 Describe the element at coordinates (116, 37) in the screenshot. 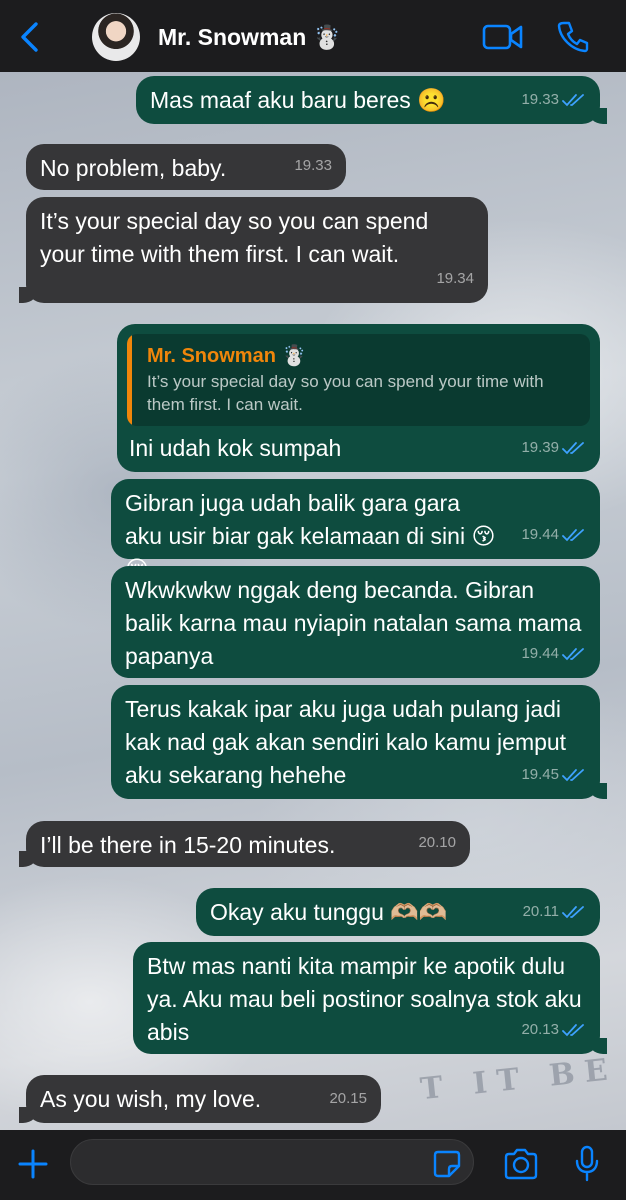

I see `contact-avatar` at that location.